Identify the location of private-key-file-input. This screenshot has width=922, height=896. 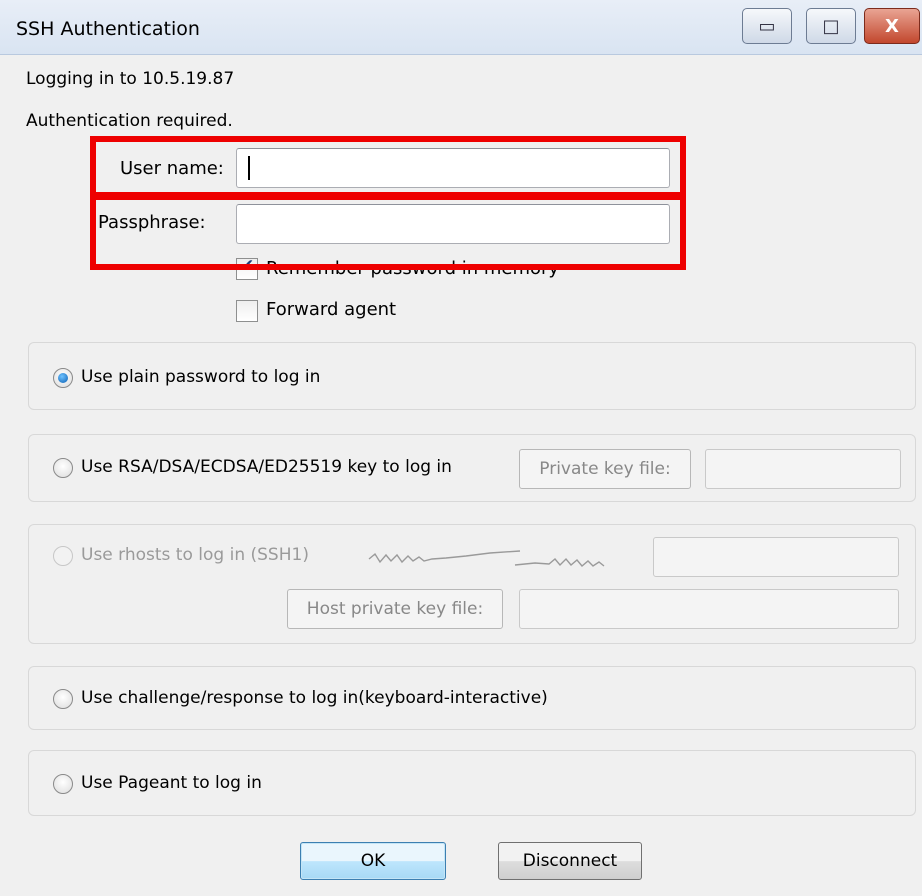
(803, 469).